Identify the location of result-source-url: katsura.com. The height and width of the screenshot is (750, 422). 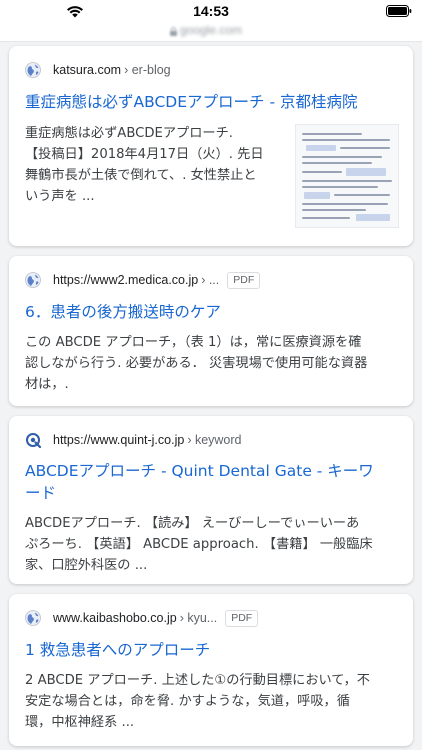
(87, 70).